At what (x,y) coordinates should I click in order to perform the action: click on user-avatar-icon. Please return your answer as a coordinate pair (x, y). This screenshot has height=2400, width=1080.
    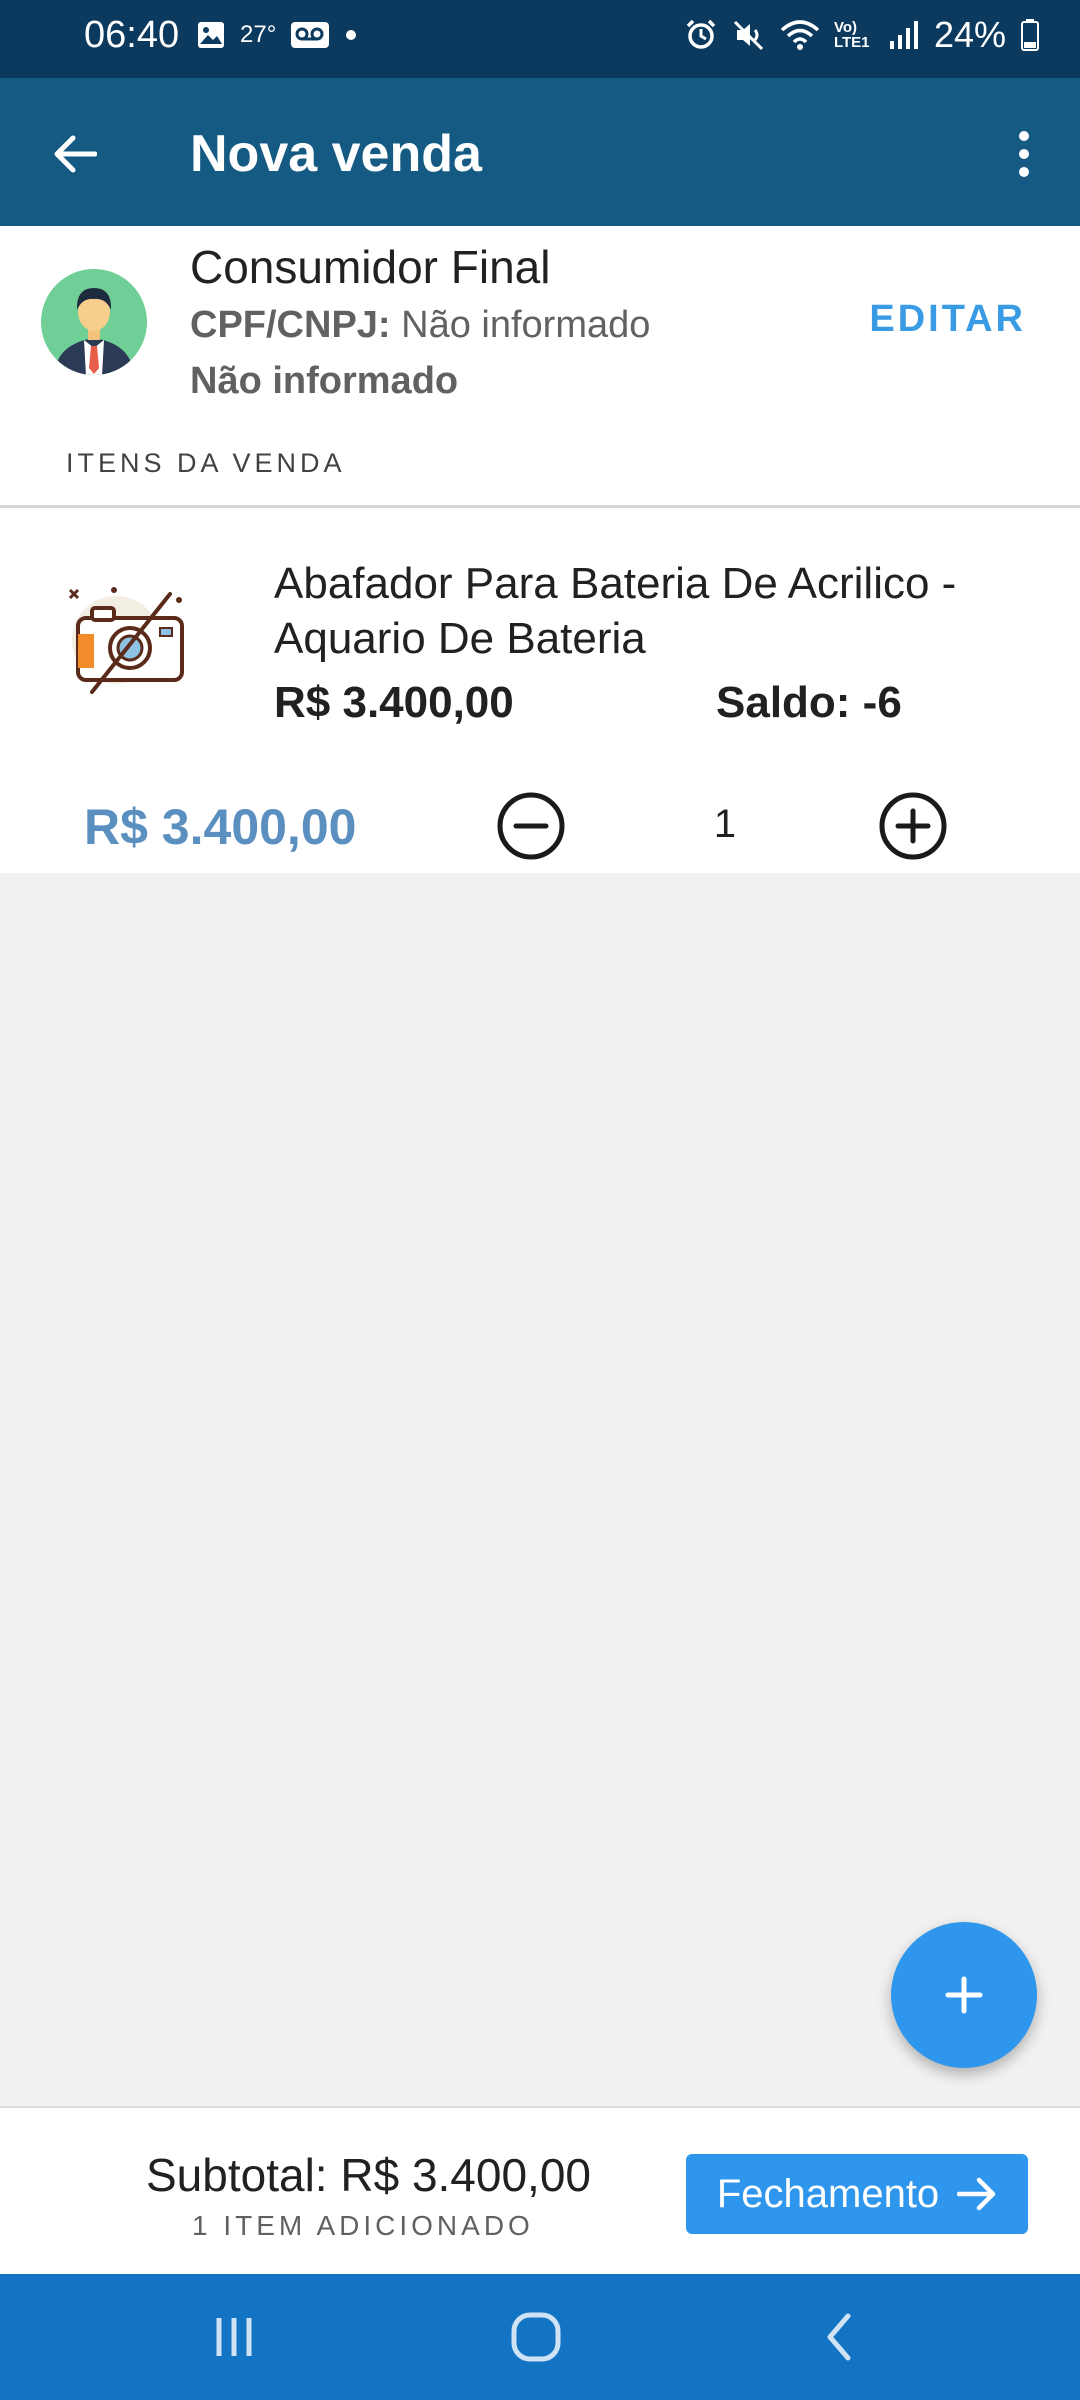
    Looking at the image, I should click on (94, 322).